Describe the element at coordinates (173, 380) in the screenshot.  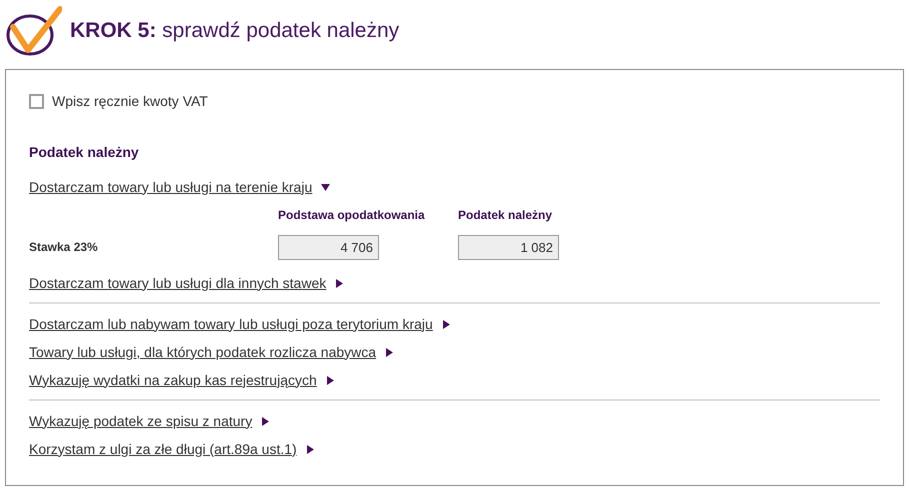
I see `section-link: Wykazuję wydatki na zakup kas rejestrujących` at that location.